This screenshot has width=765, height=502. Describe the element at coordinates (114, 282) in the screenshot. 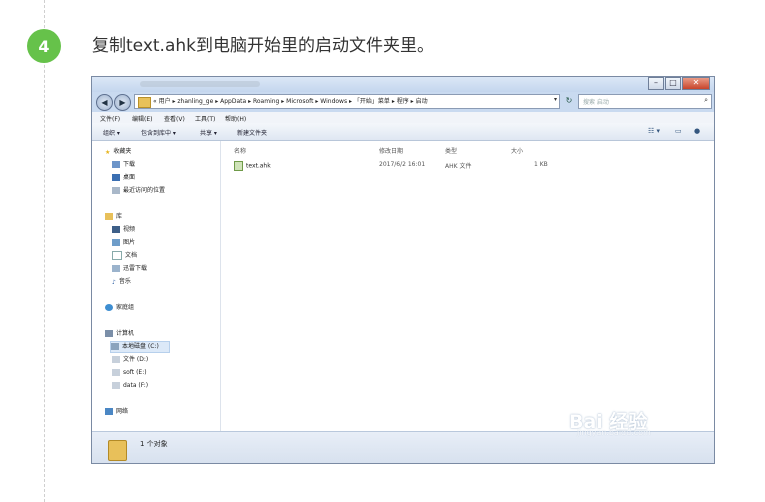

I see `music-icon: ♪` at that location.